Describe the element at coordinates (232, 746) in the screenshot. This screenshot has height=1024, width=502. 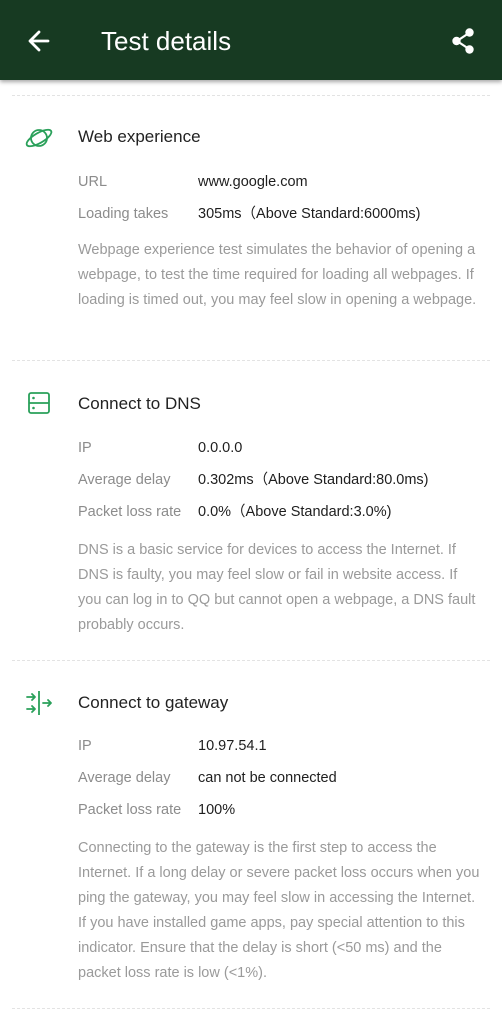
I see `gateway-ip-value: 10.97.54.1` at that location.